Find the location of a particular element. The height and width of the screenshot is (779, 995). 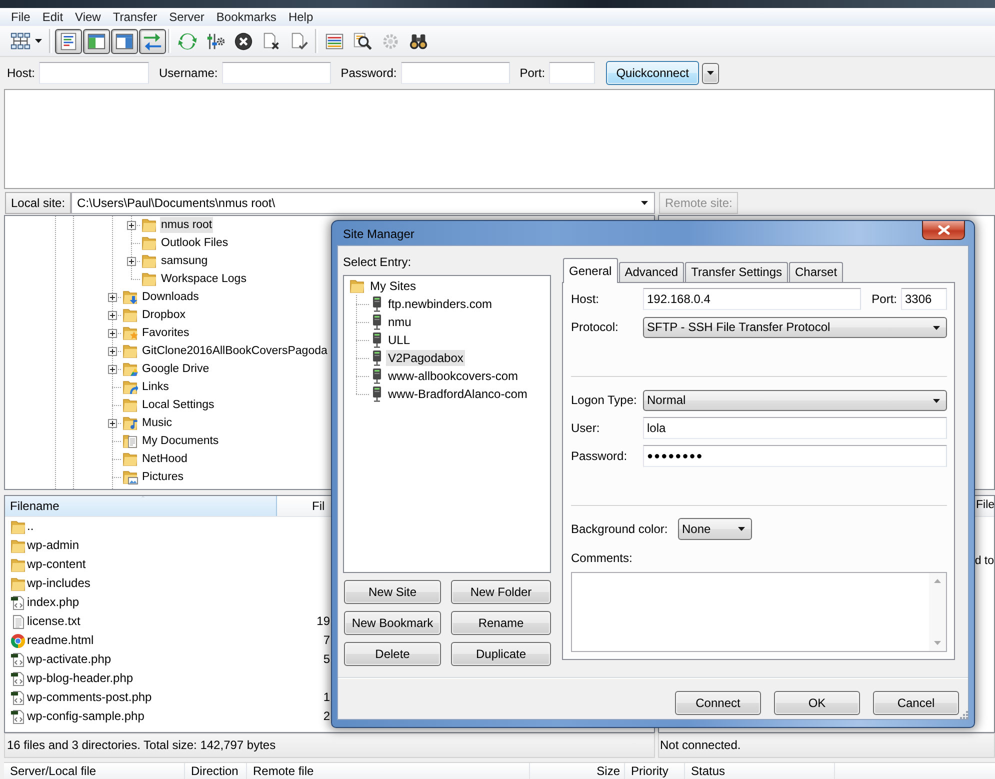

file-name: wp-activate.php is located at coordinates (69, 659).